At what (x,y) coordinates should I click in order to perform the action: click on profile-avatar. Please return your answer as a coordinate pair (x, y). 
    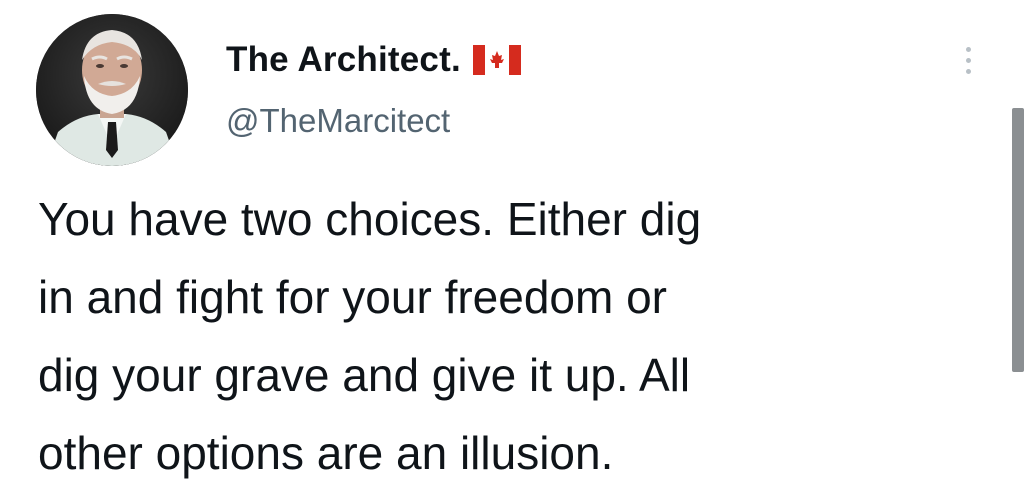
    Looking at the image, I should click on (112, 90).